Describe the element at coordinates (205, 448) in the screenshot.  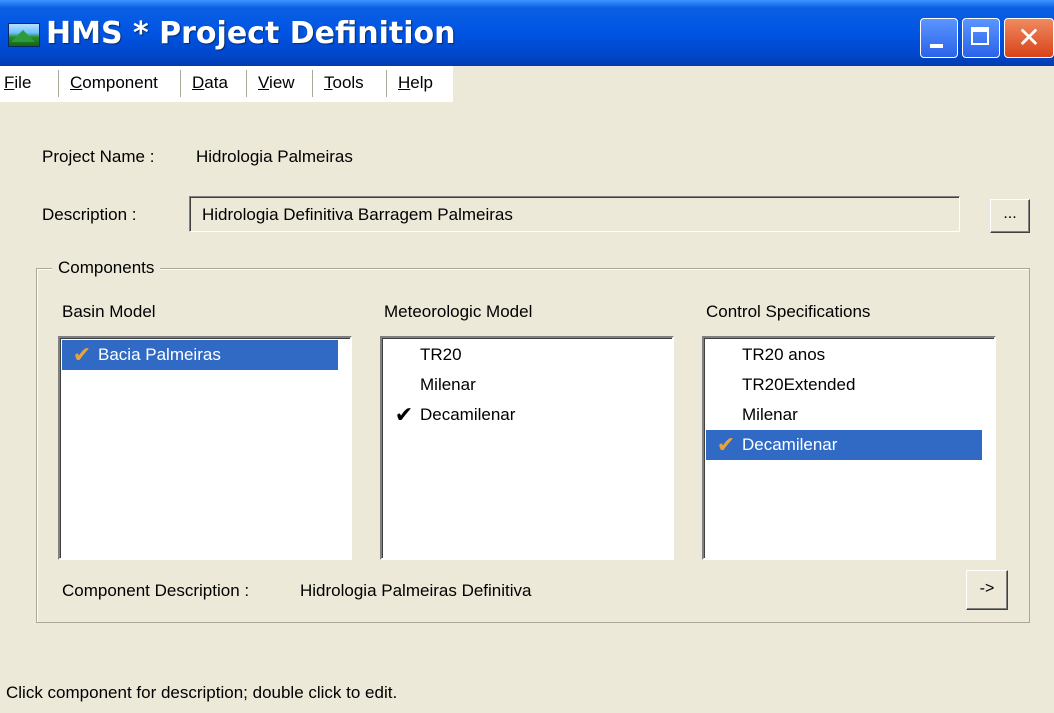
I see `basin-model-list: ✔ Bacia Palmeiras` at that location.